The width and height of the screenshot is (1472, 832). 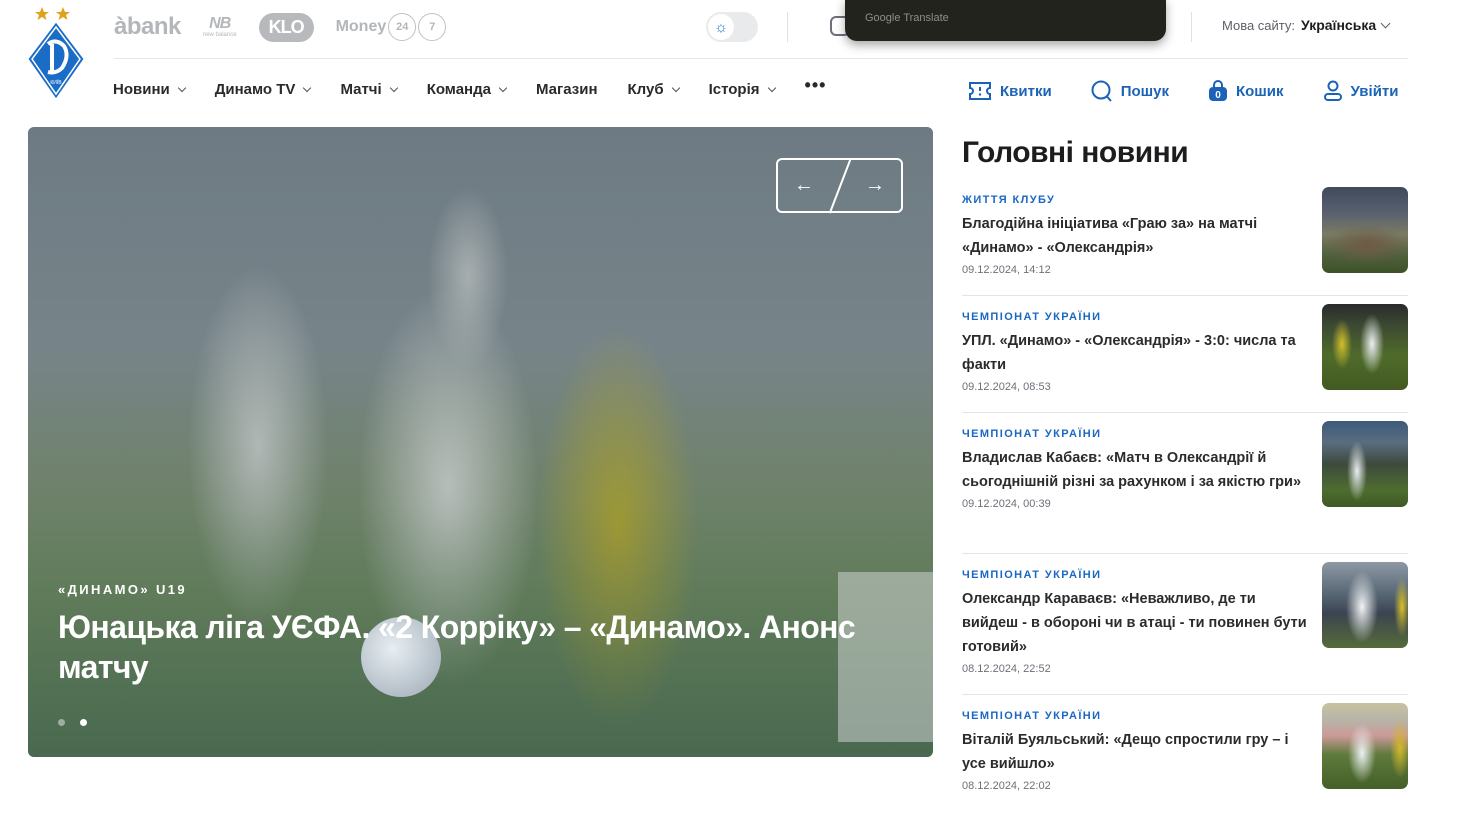 What do you see at coordinates (804, 185) in the screenshot?
I see `arrow-left-icon: ←` at bounding box center [804, 185].